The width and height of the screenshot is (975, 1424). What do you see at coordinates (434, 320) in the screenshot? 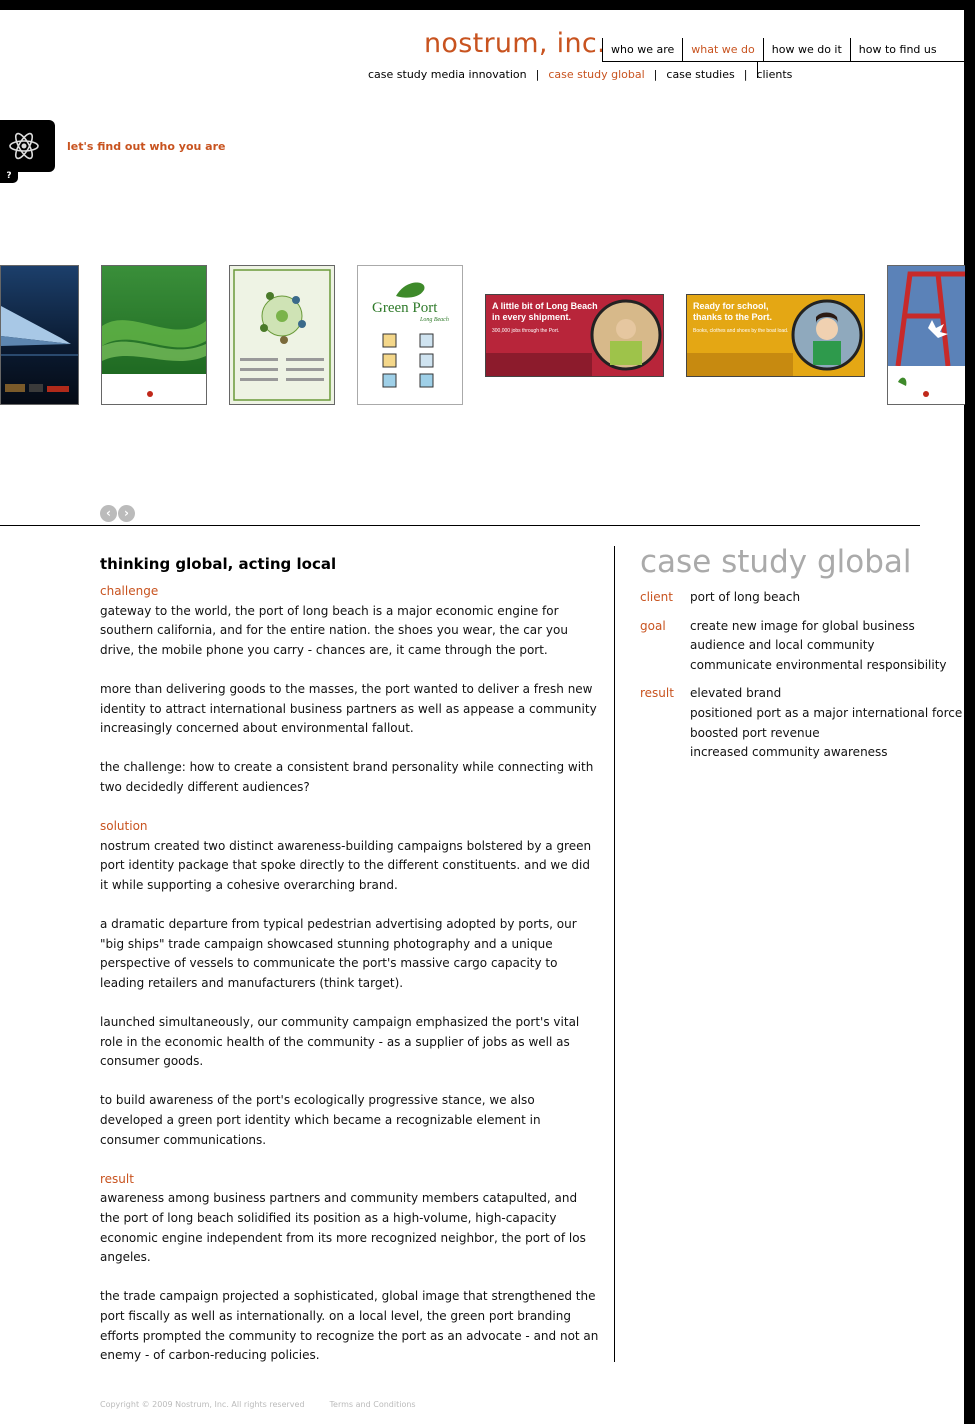
I see `green-port-logo-sub: Long Beach` at bounding box center [434, 320].